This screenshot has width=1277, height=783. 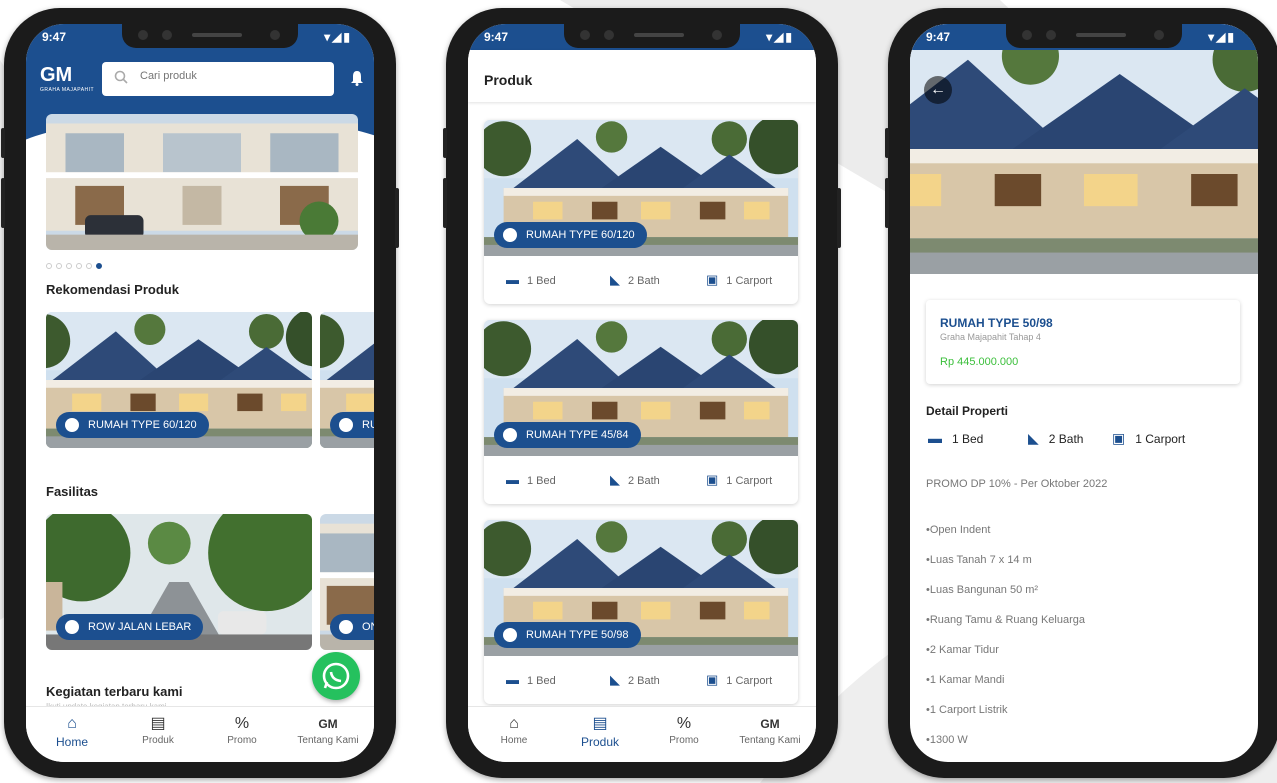 I want to click on recommend-card-1-label: RUMAH TYPE 60/120, so click(x=132, y=425).